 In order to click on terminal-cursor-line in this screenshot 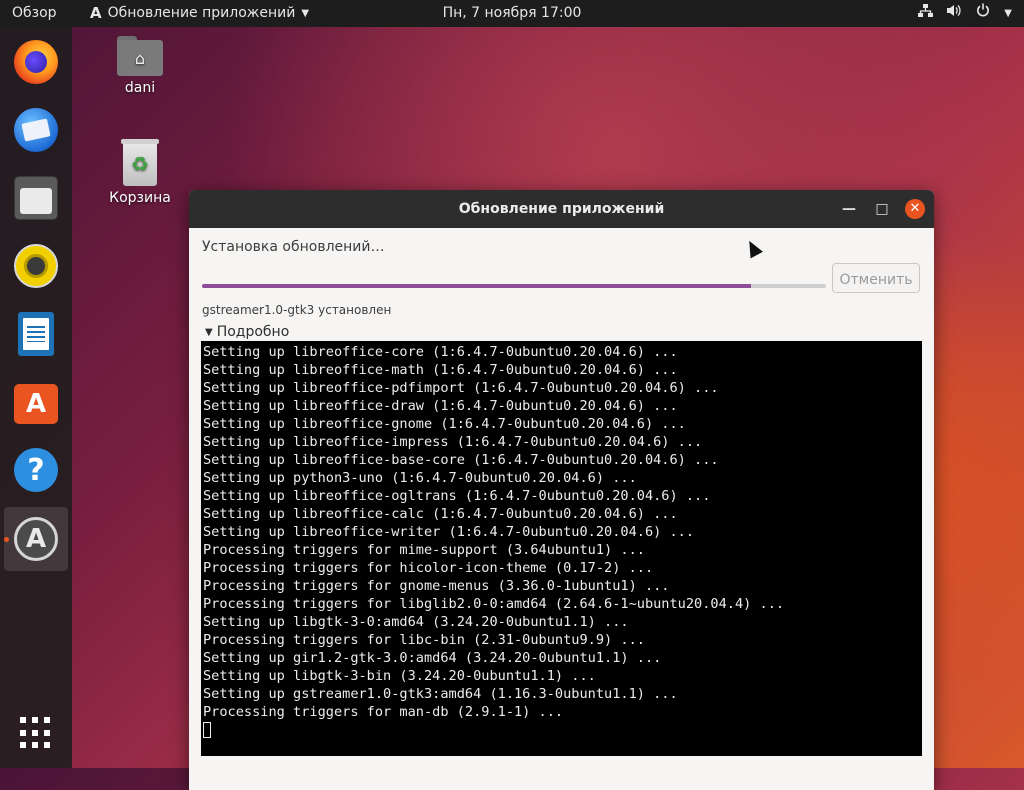, I will do `click(562, 730)`.